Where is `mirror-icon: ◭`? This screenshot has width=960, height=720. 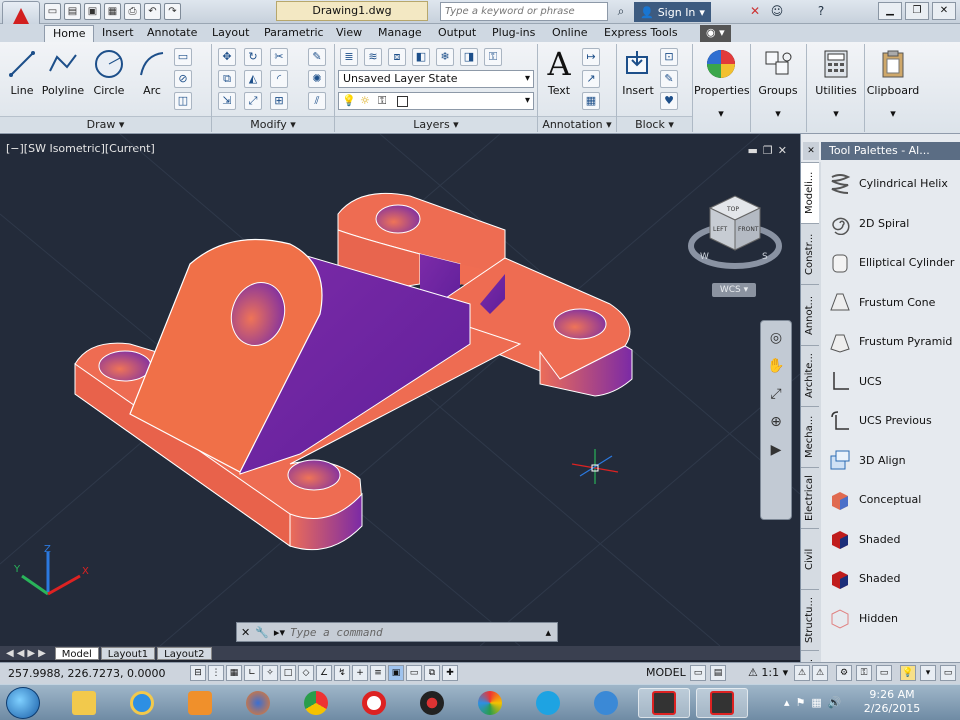
mirror-icon: ◭ is located at coordinates (253, 79).